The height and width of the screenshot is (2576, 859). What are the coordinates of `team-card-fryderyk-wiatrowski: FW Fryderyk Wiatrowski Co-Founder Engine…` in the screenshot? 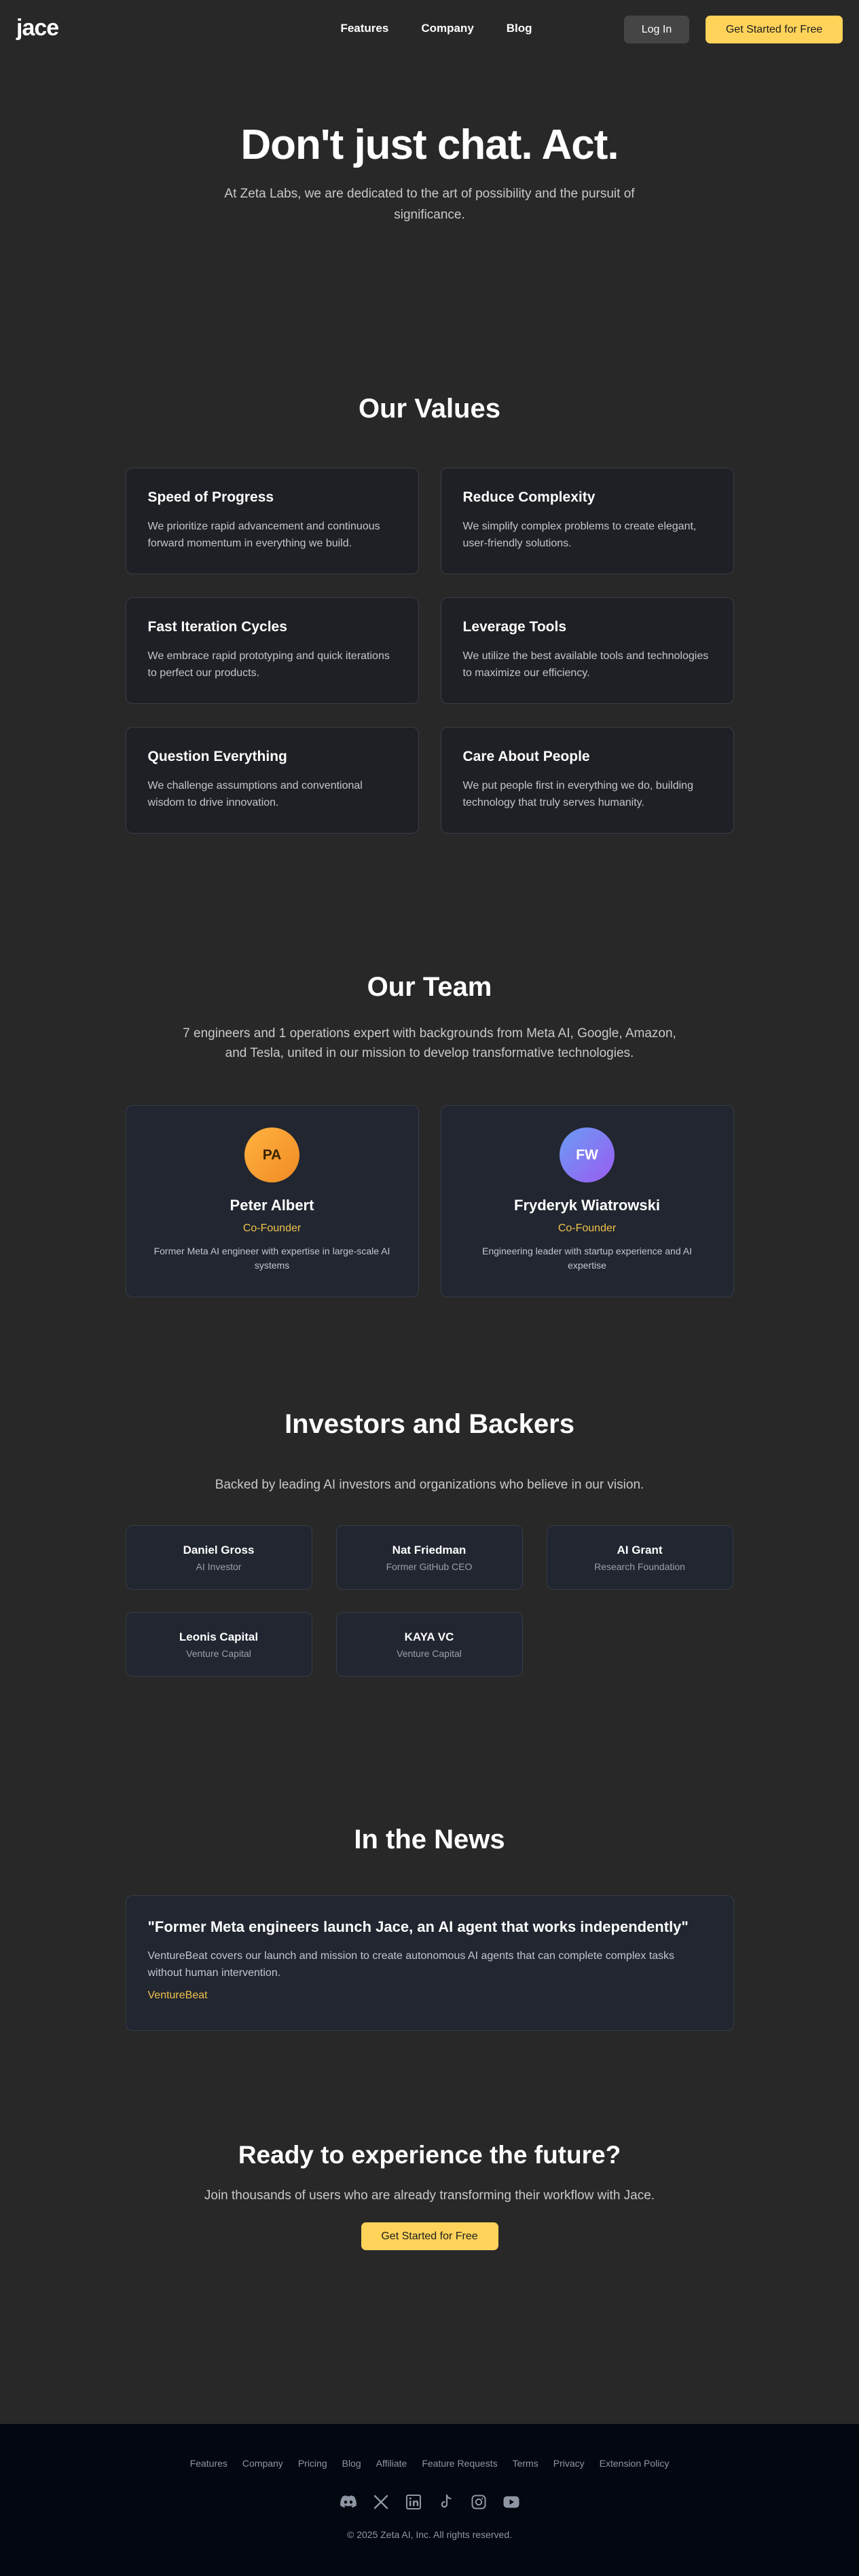 It's located at (587, 1201).